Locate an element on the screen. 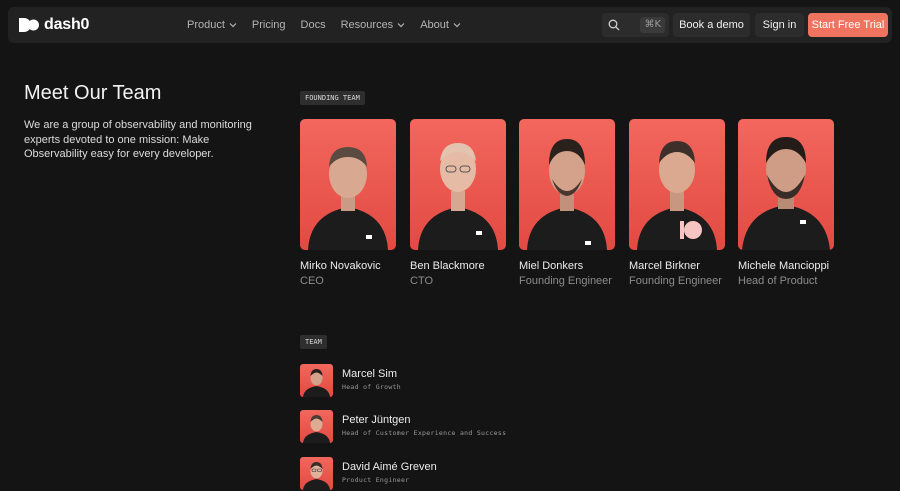 The height and width of the screenshot is (491, 900). founder-name: Ben Blackmore is located at coordinates (447, 266).